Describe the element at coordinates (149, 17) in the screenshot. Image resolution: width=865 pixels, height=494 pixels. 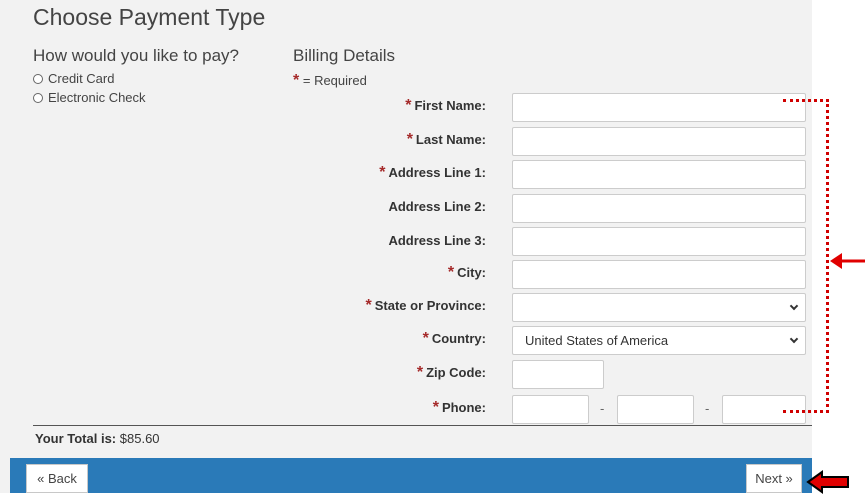
I see `page-title: Choose Payment Type` at that location.